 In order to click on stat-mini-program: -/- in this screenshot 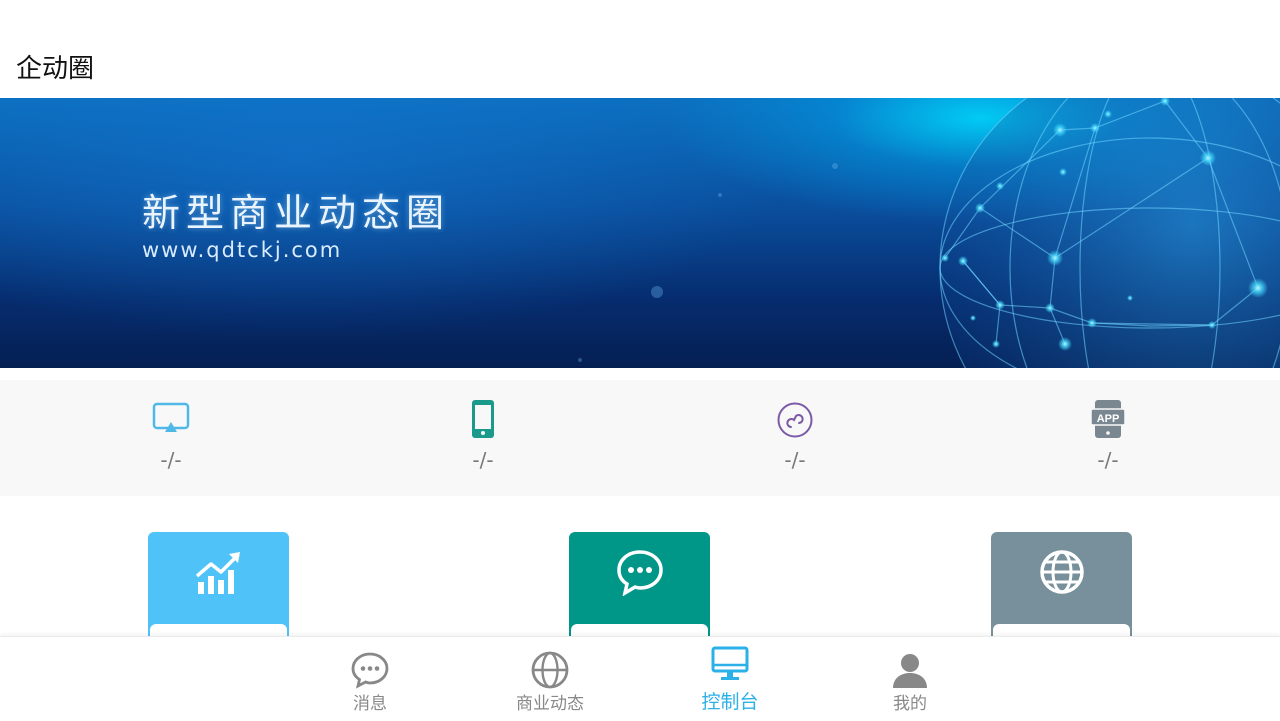, I will do `click(795, 438)`.